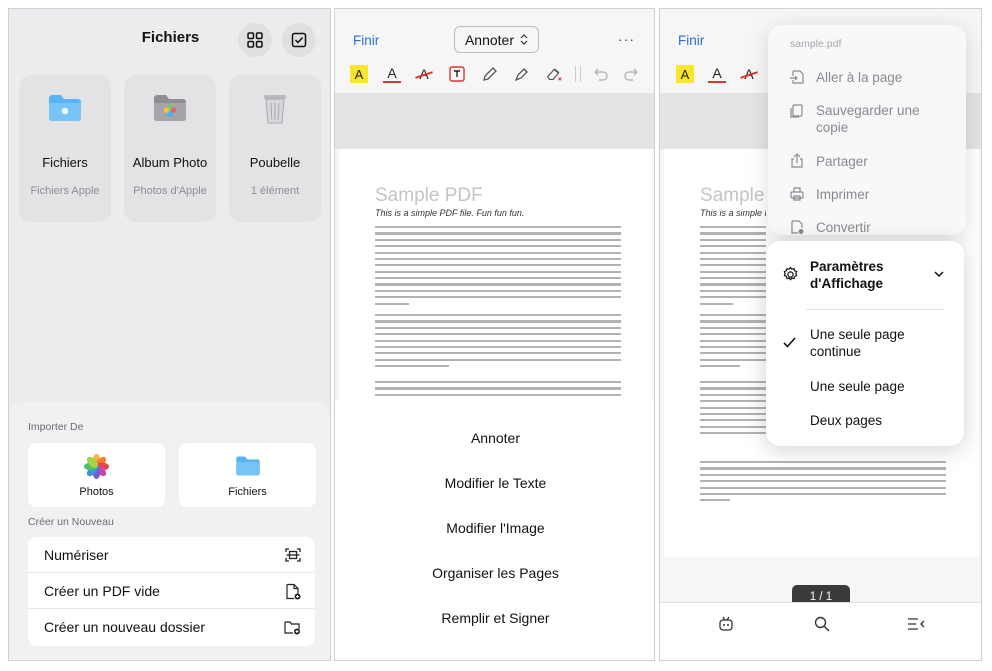  What do you see at coordinates (96, 466) in the screenshot?
I see `photos-icon` at bounding box center [96, 466].